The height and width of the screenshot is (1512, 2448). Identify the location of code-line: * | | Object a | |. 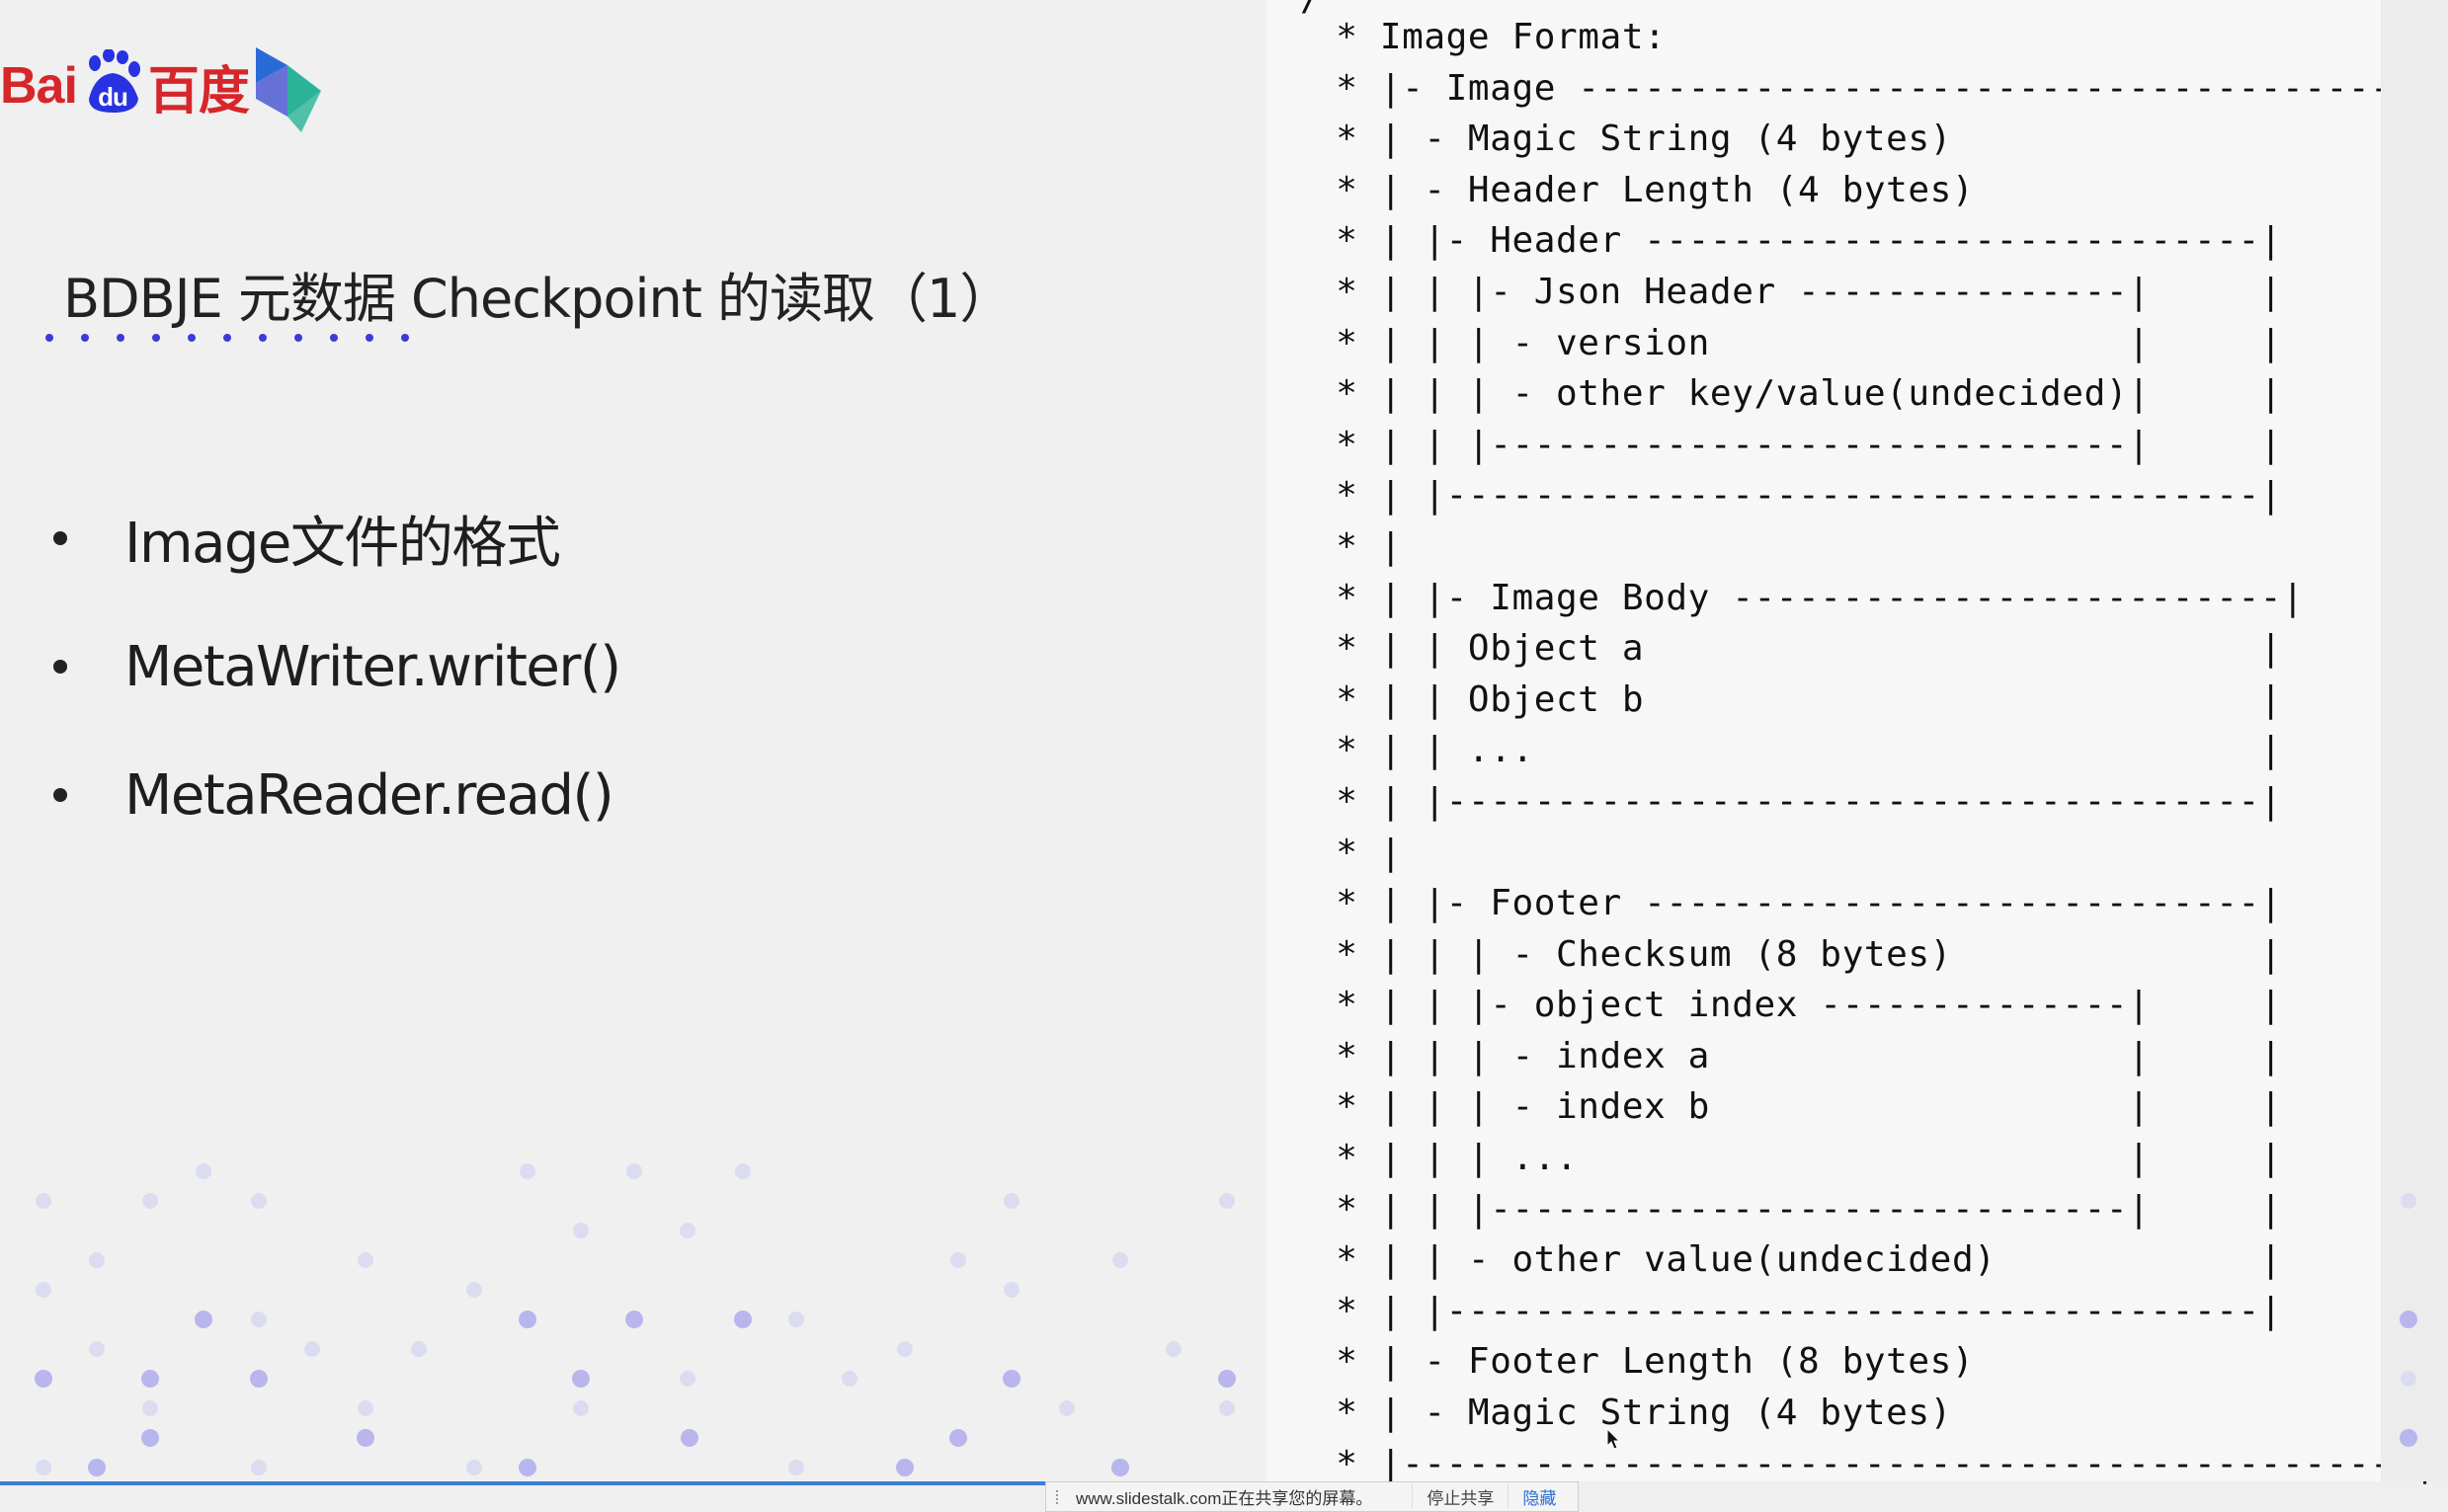
(1875, 649).